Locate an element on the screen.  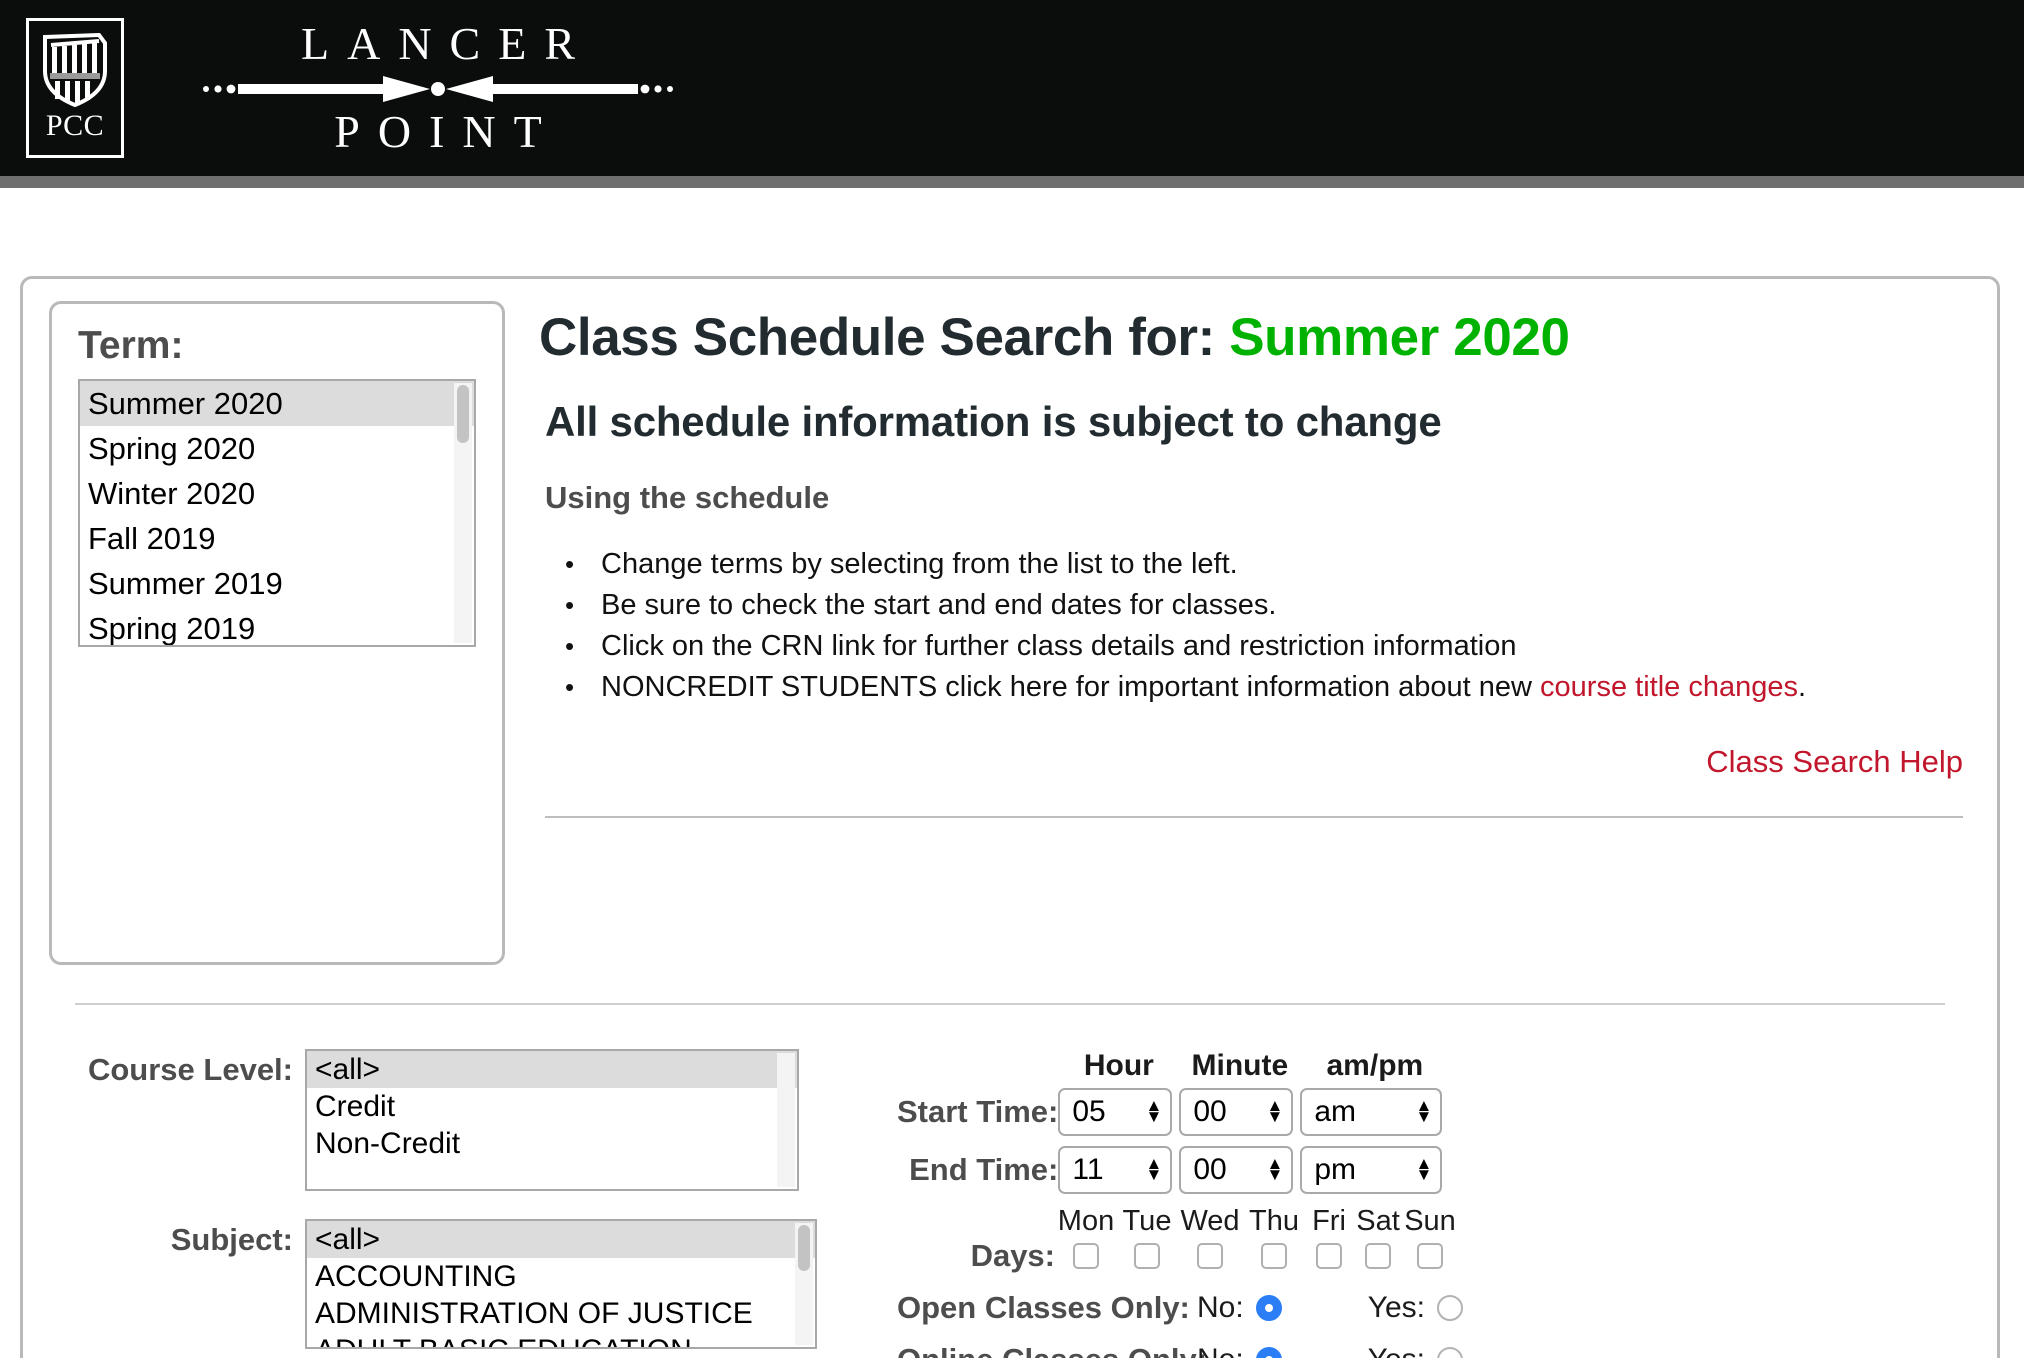
start-minute-stepper: 00 ▲ ▼ is located at coordinates (1236, 1112).